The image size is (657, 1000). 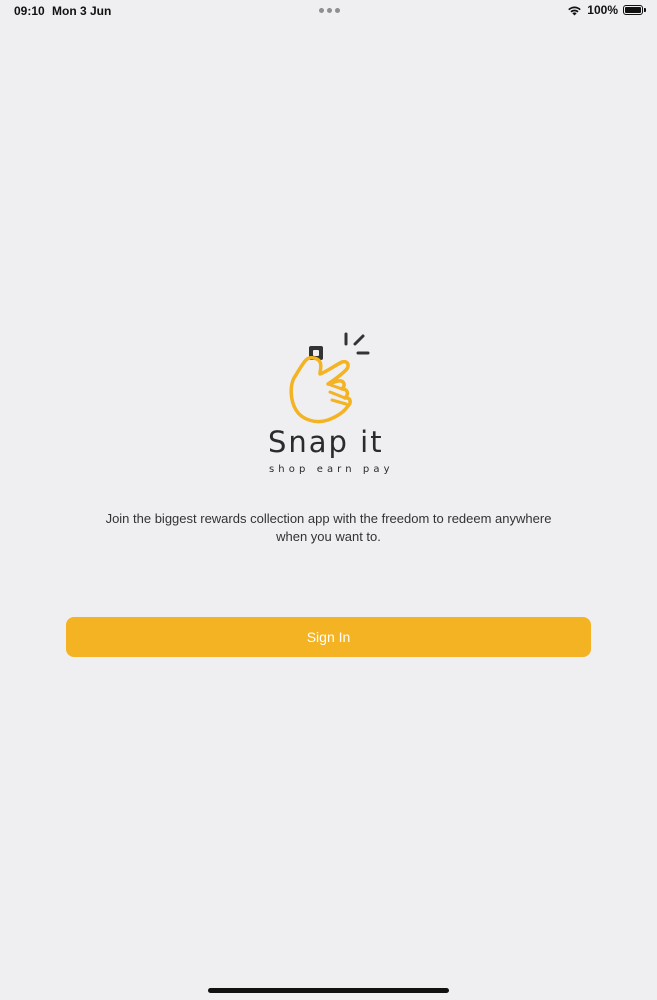 I want to click on battery-icon, so click(x=634, y=10).